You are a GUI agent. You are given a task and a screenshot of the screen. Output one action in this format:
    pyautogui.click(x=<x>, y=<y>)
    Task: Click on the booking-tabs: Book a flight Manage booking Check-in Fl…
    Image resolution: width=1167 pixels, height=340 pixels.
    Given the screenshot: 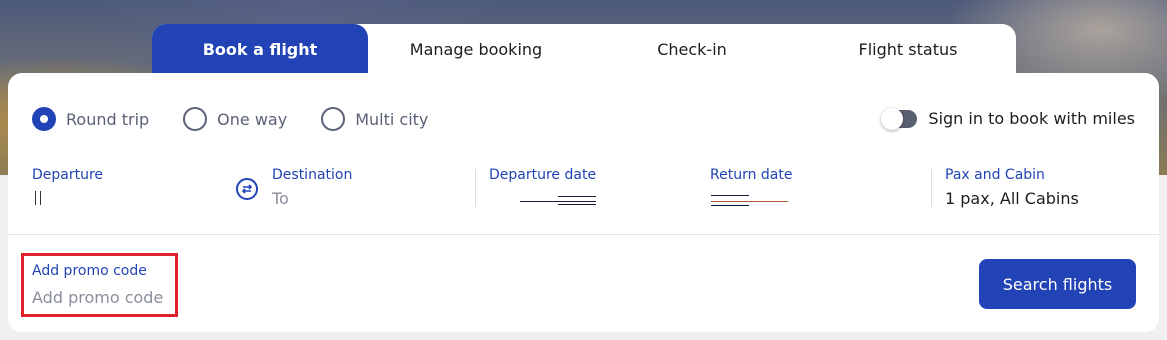 What is the action you would take?
    pyautogui.click(x=584, y=49)
    